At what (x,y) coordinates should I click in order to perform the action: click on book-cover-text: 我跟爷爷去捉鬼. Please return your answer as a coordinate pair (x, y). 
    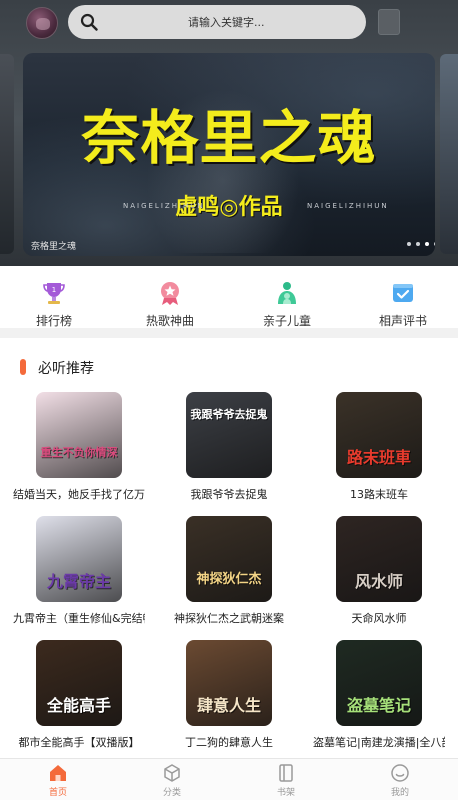
    Looking at the image, I should click on (229, 414).